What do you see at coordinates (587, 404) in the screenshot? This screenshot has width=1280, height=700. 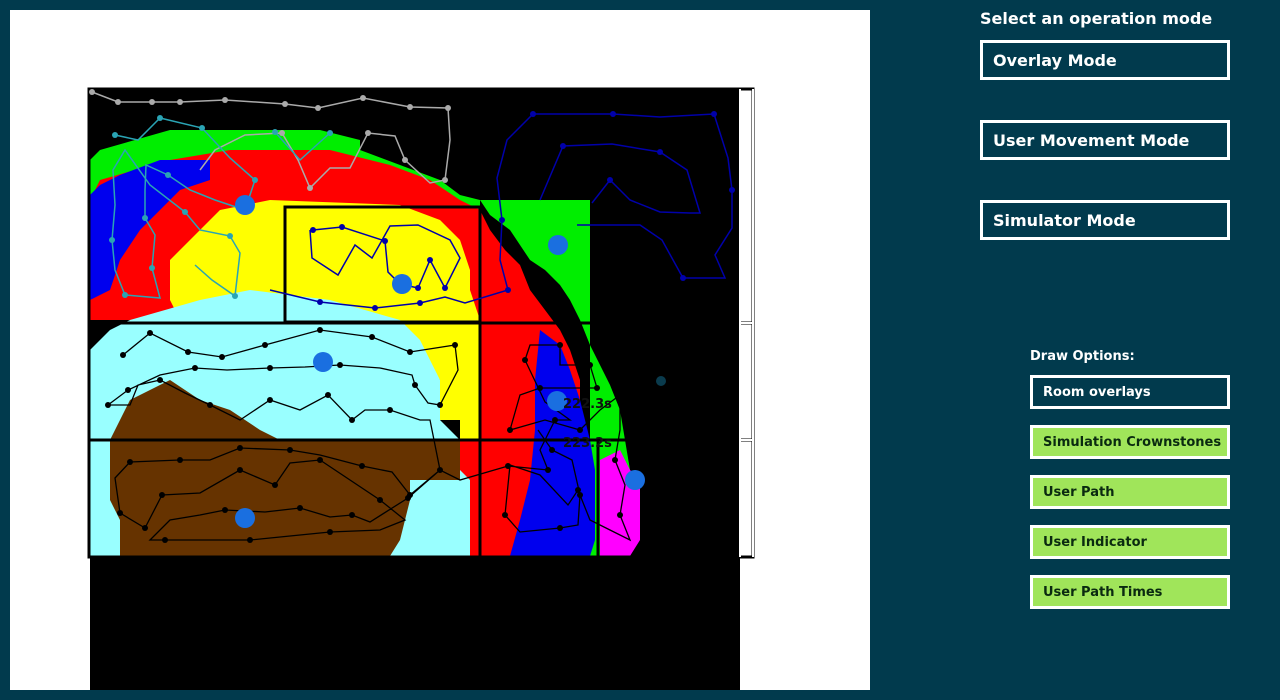 I see `path-time-label-1: 222.3s` at bounding box center [587, 404].